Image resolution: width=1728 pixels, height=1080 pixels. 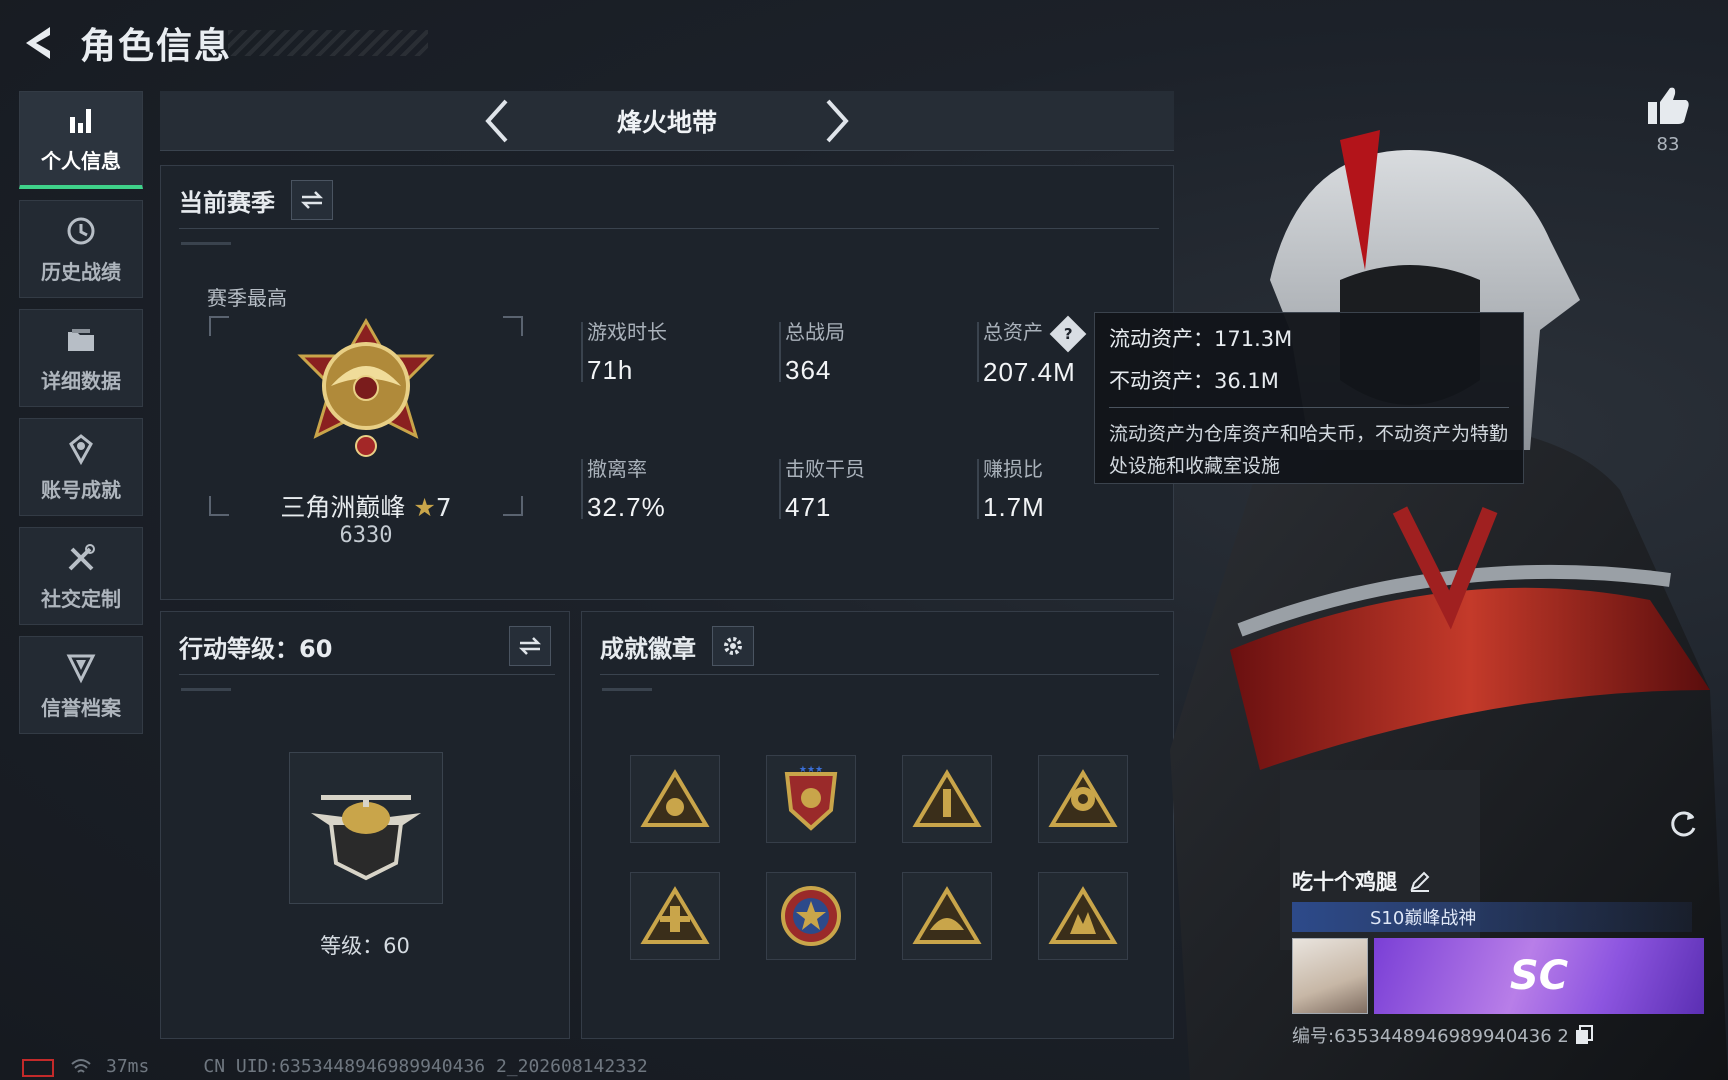 I want to click on stat-total-matches: 总战局 364, so click(x=872, y=351).